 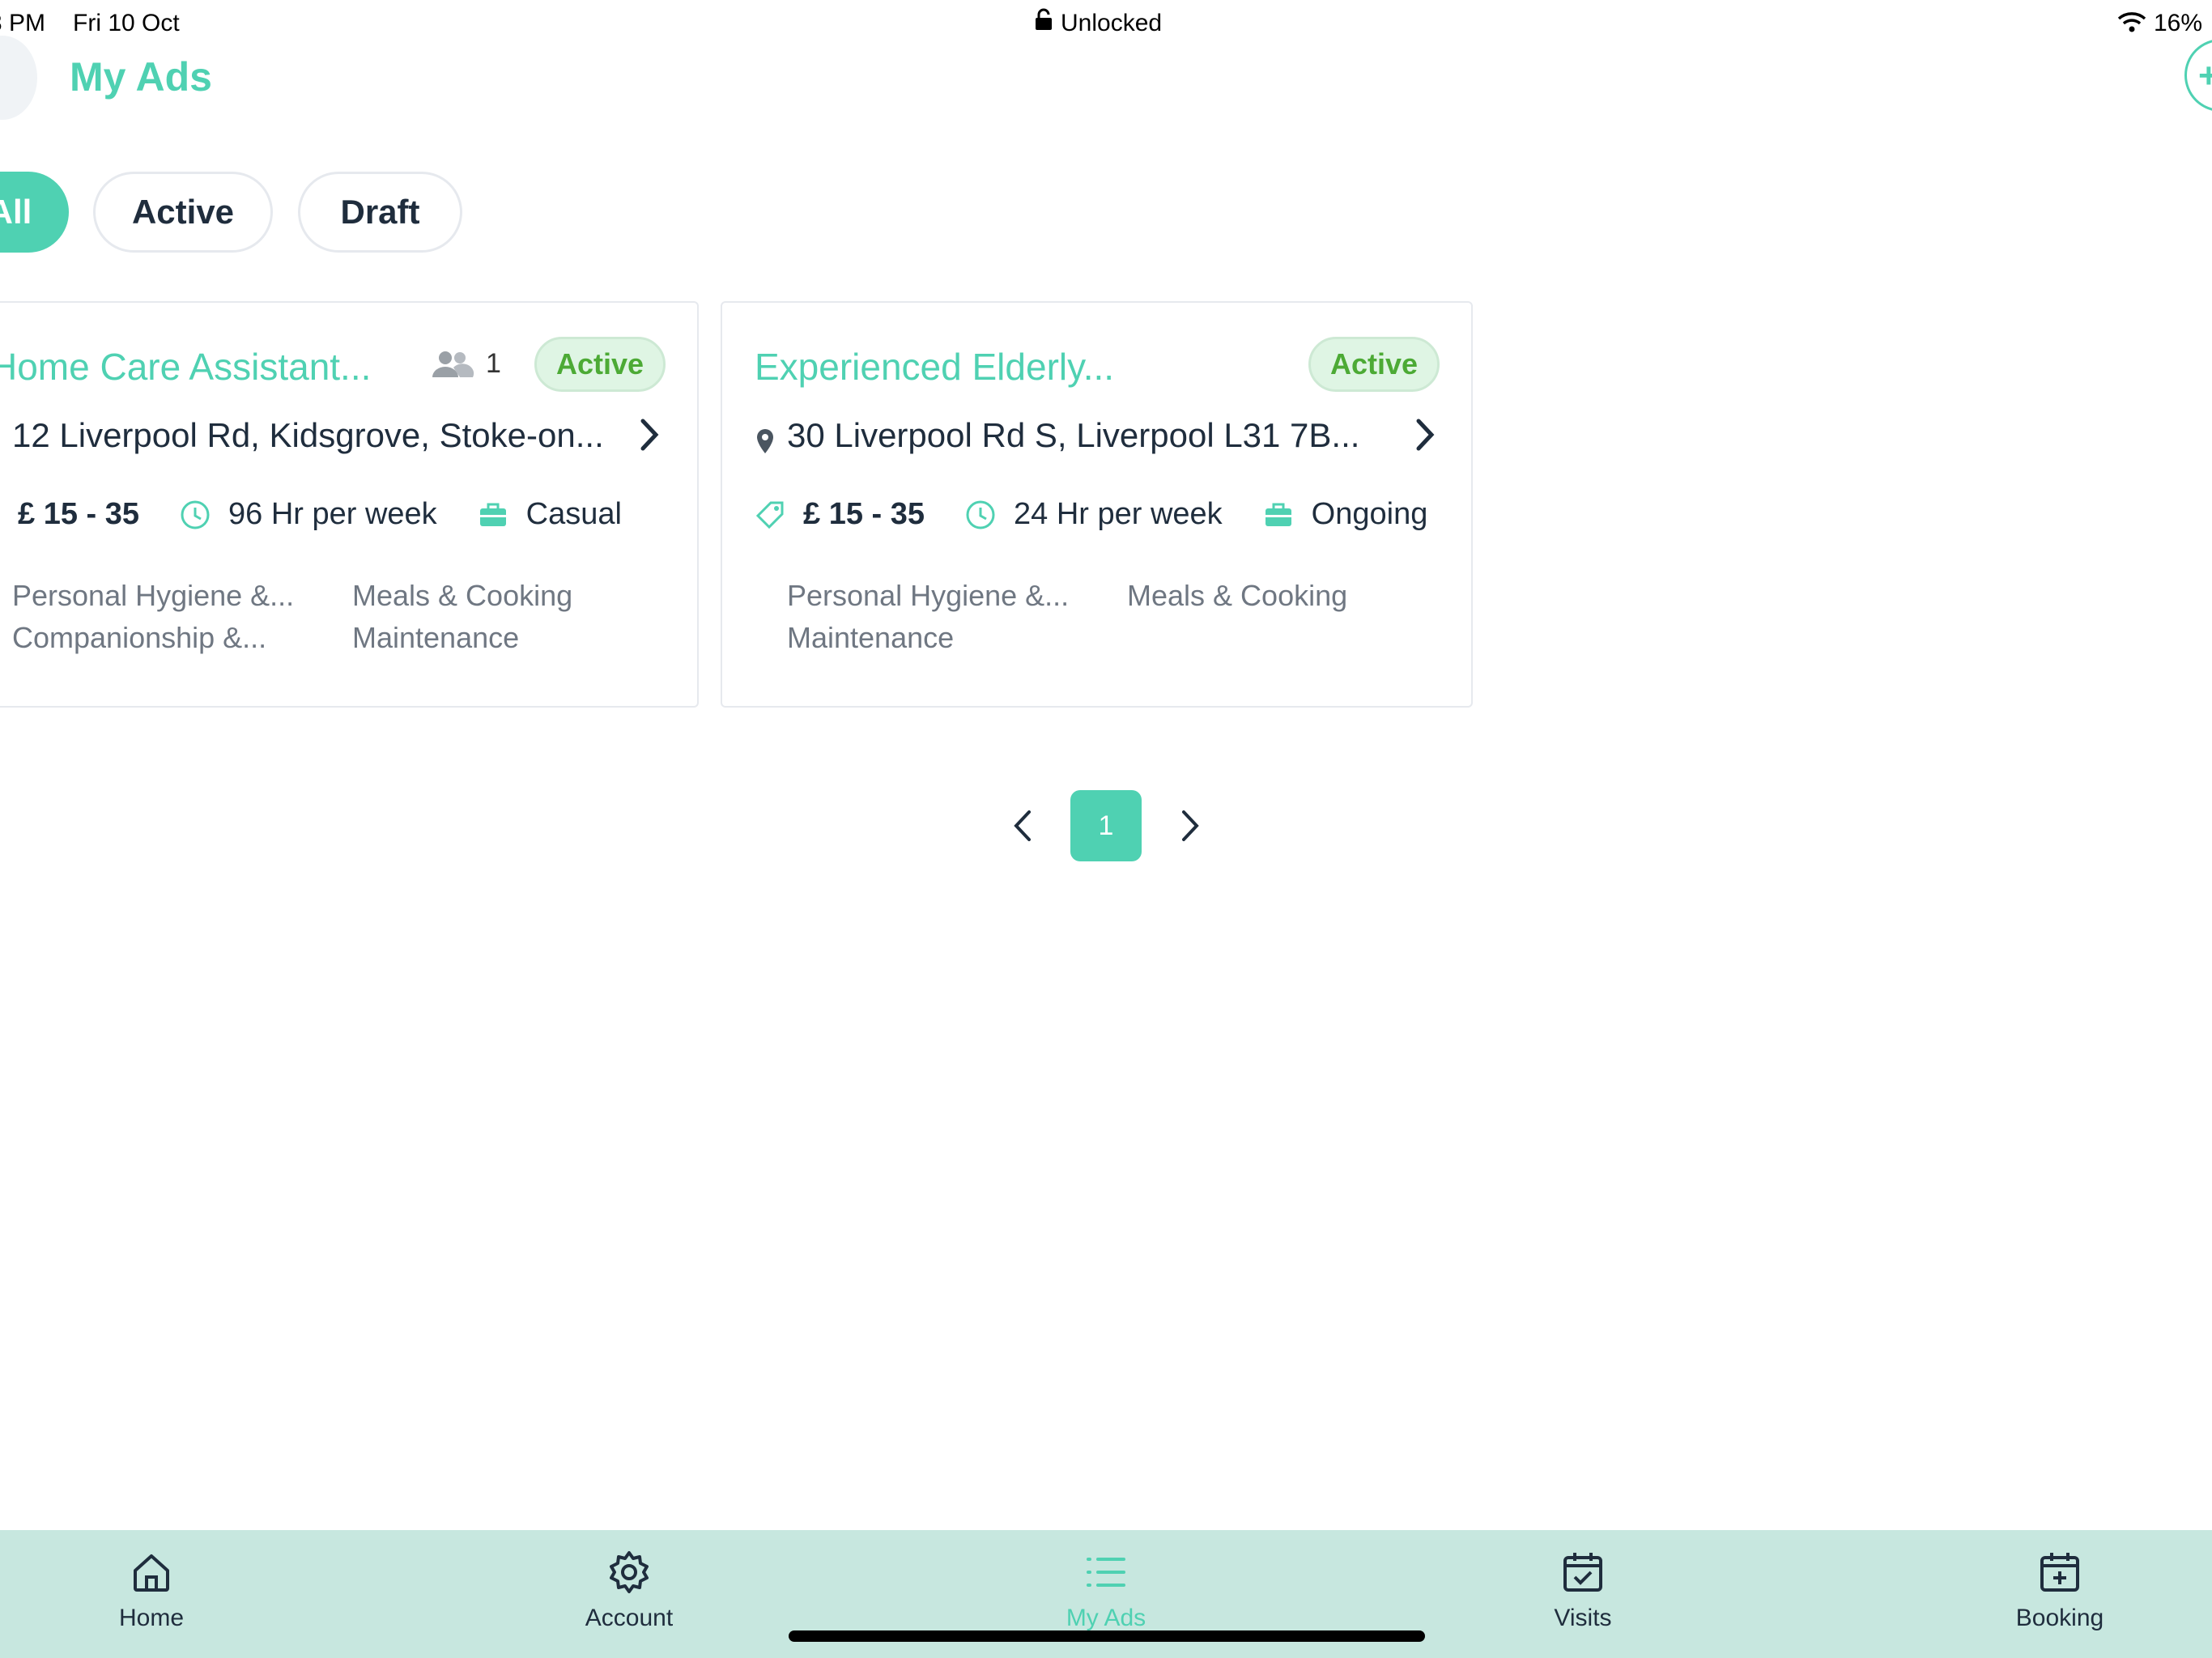 I want to click on ad-hours: 96 Hr per week, so click(x=333, y=514).